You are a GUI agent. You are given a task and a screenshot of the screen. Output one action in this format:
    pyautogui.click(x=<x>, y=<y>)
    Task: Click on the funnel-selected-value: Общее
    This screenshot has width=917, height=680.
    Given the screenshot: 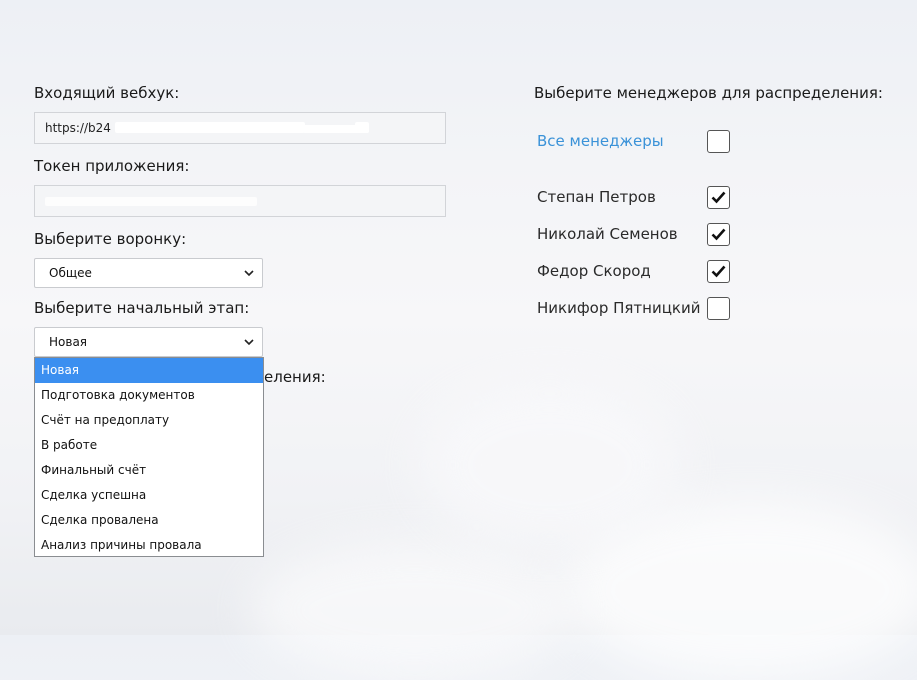 What is the action you would take?
    pyautogui.click(x=70, y=273)
    